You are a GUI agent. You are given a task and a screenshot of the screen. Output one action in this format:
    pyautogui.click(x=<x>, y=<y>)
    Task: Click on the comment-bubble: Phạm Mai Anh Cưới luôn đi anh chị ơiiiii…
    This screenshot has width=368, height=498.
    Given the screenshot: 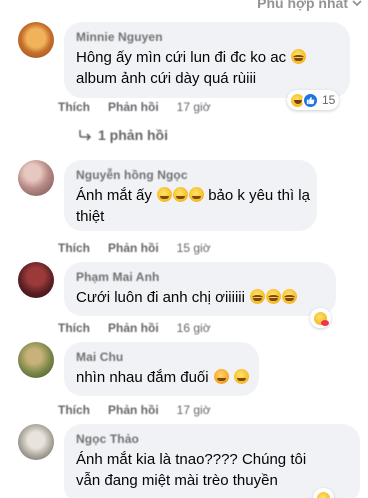 What is the action you would take?
    pyautogui.click(x=200, y=289)
    